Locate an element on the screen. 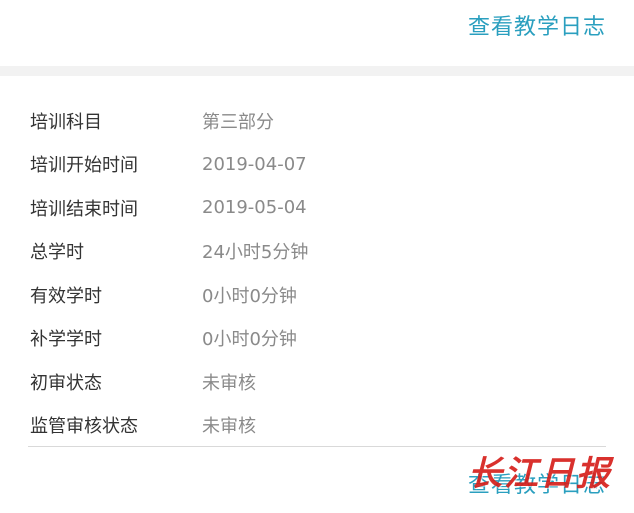 Image resolution: width=634 pixels, height=513 pixels. info-row-subject: 培训科目 第三部分 is located at coordinates (320, 121).